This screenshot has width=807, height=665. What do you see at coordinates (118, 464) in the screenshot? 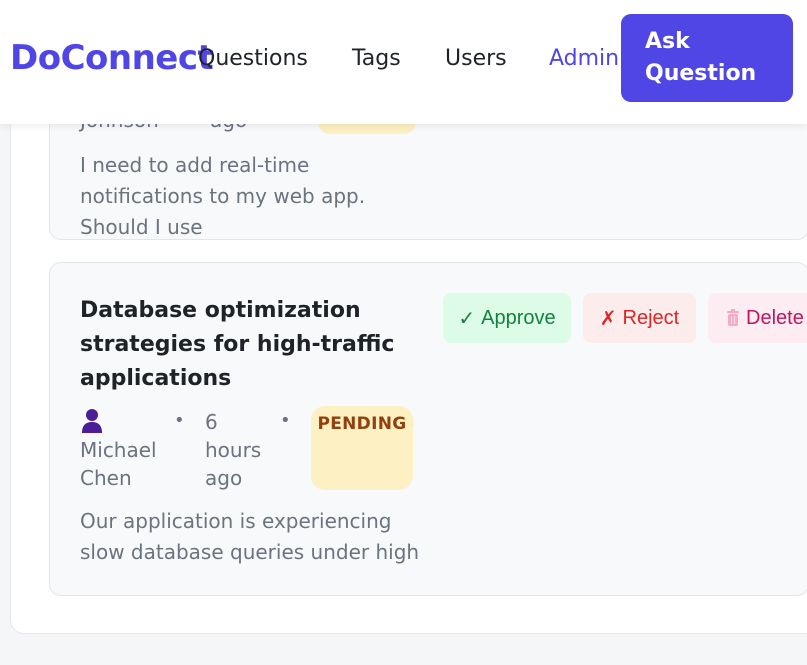
I see `author-name: Michael Chen` at bounding box center [118, 464].